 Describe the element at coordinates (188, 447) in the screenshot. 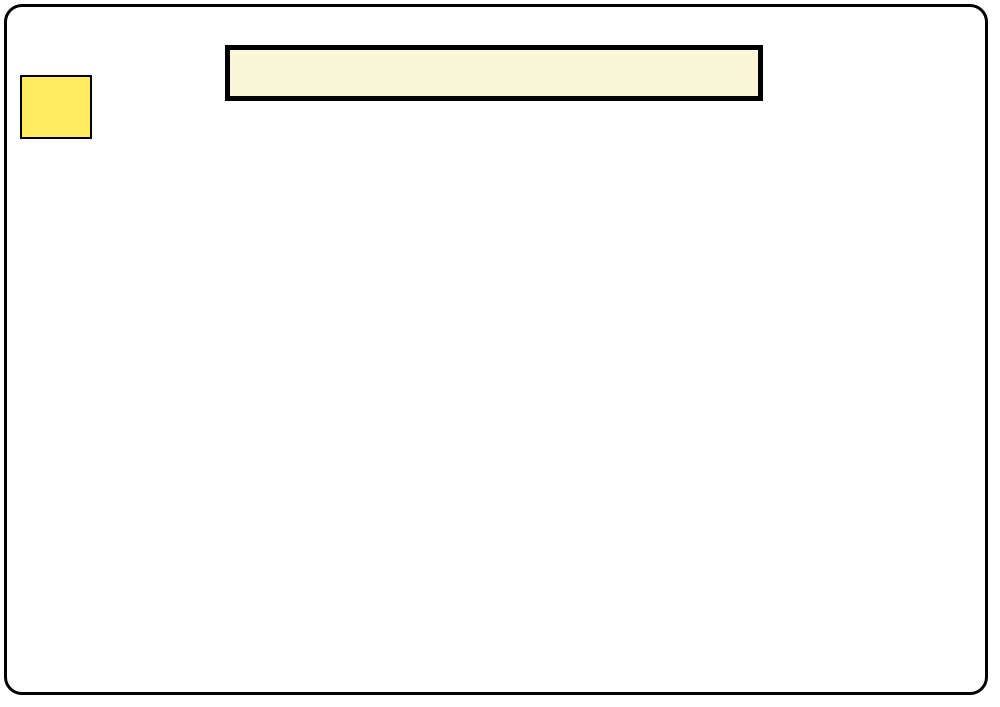

I see `legend` at that location.